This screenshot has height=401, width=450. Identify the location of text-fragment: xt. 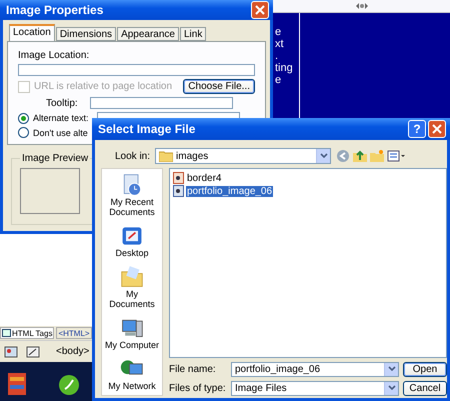
(280, 44).